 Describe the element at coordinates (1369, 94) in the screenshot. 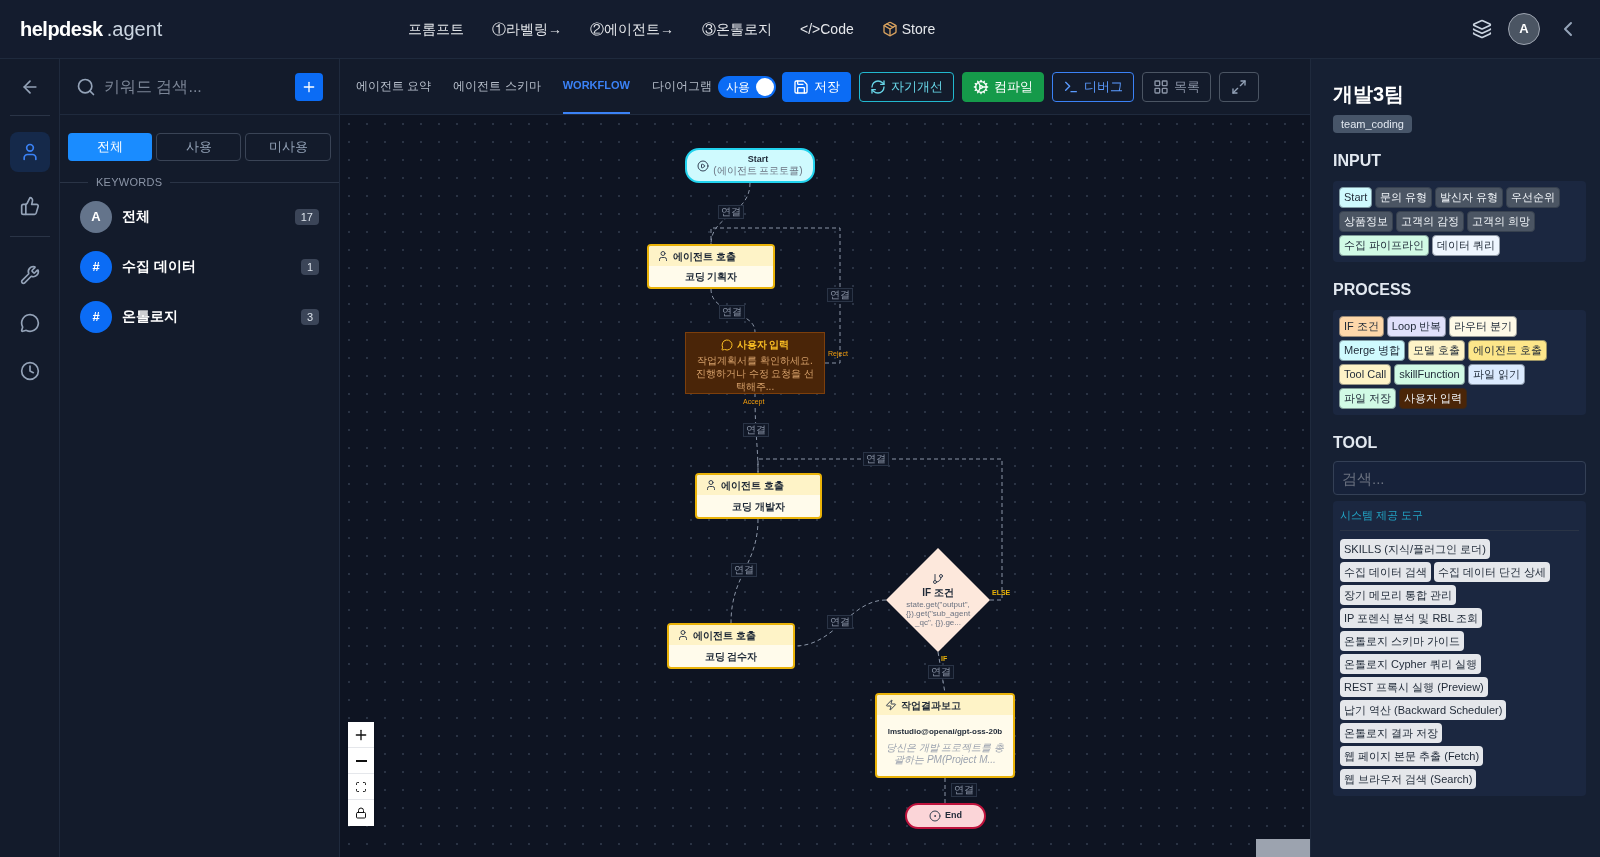

I see `panel-title: 개발3팀` at that location.